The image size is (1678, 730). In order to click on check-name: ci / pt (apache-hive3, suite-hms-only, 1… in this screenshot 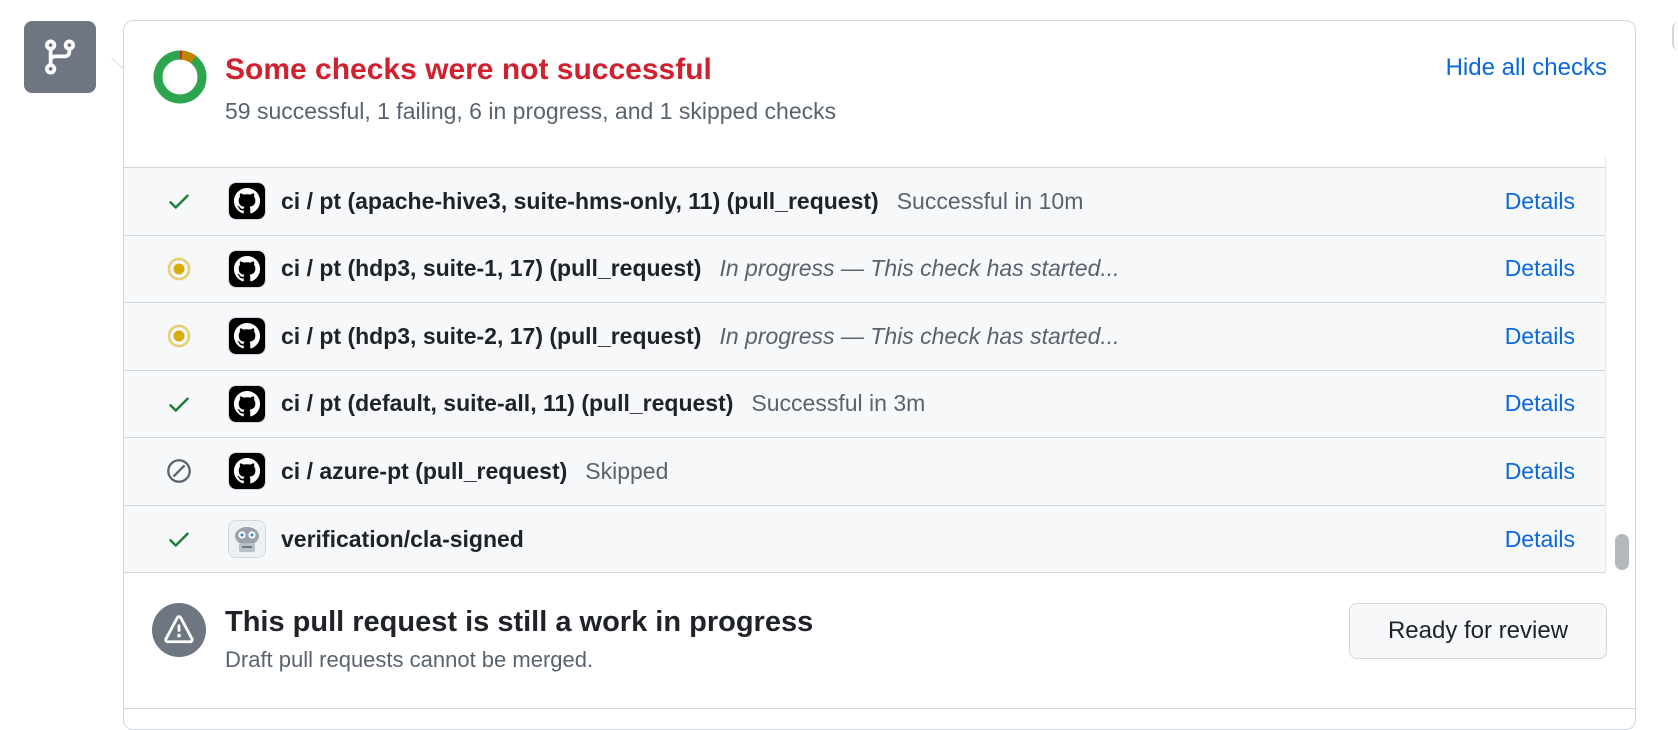, I will do `click(682, 201)`.